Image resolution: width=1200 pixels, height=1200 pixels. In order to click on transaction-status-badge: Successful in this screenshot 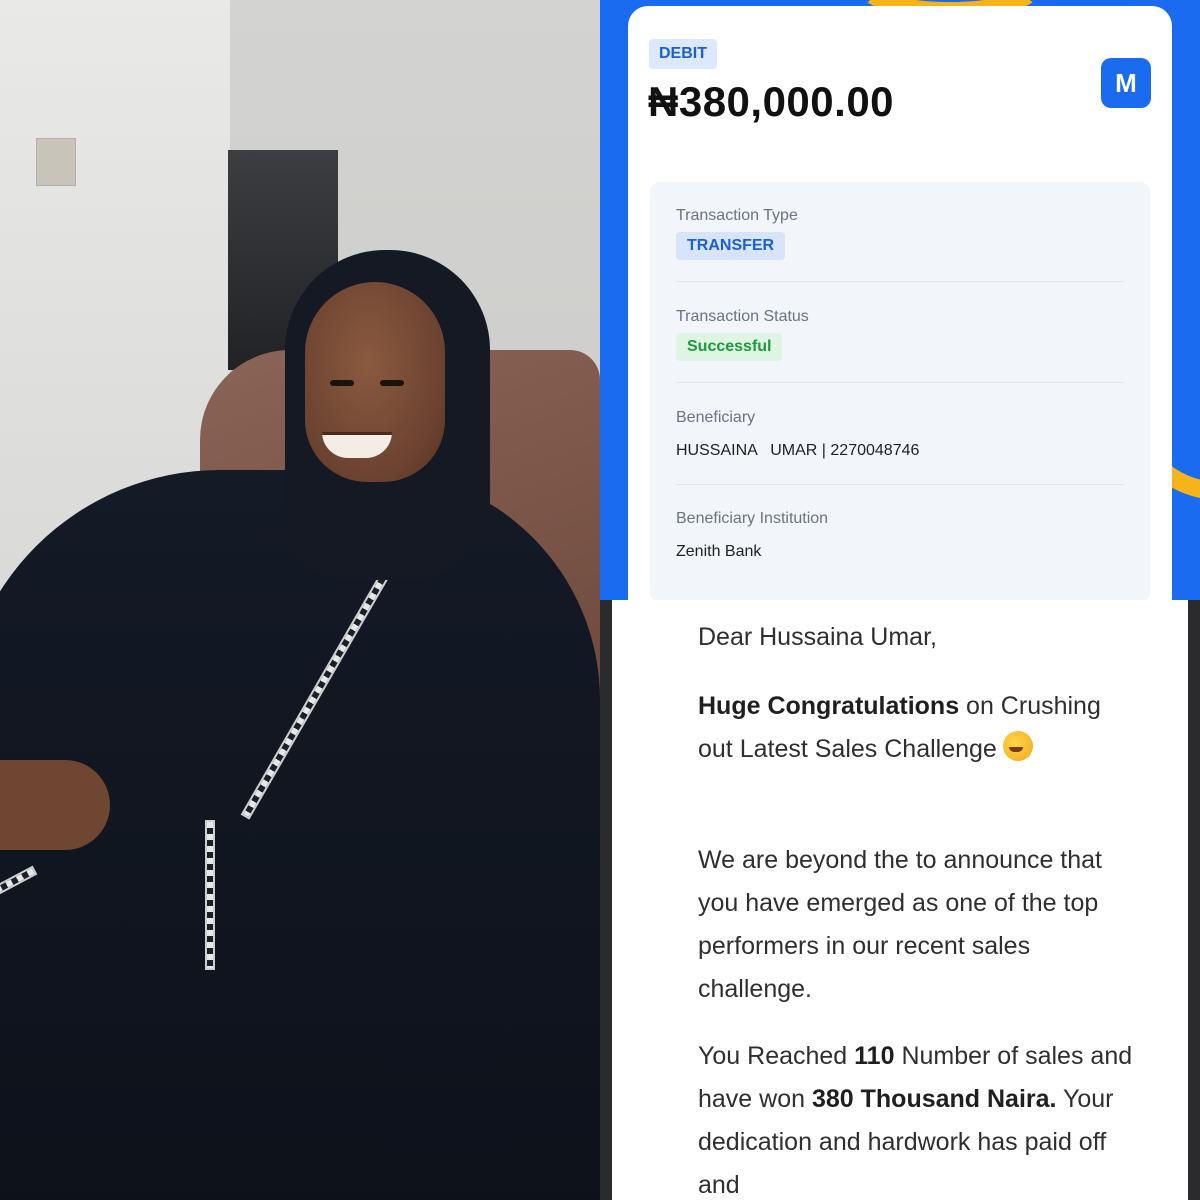, I will do `click(729, 347)`.